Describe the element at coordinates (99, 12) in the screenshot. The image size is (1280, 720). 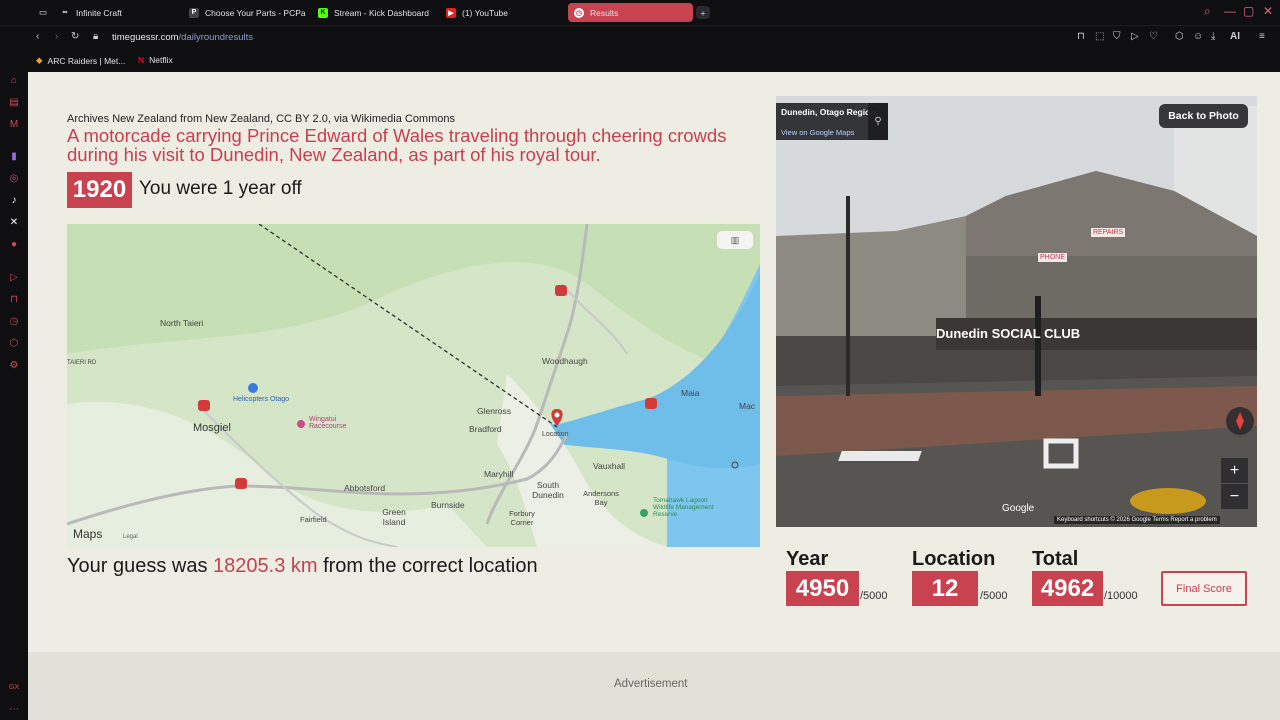
I see `tab-label: Infinite Craft` at that location.